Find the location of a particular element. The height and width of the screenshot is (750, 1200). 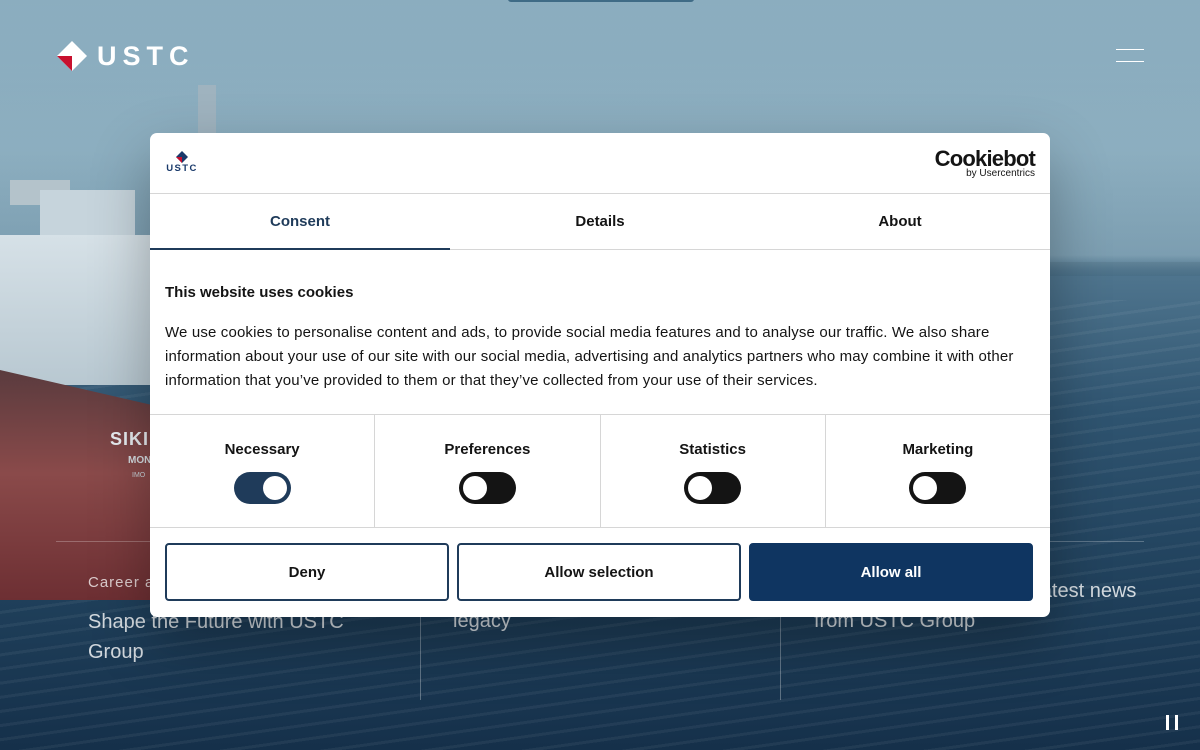

category-label: Preferences is located at coordinates (487, 449).